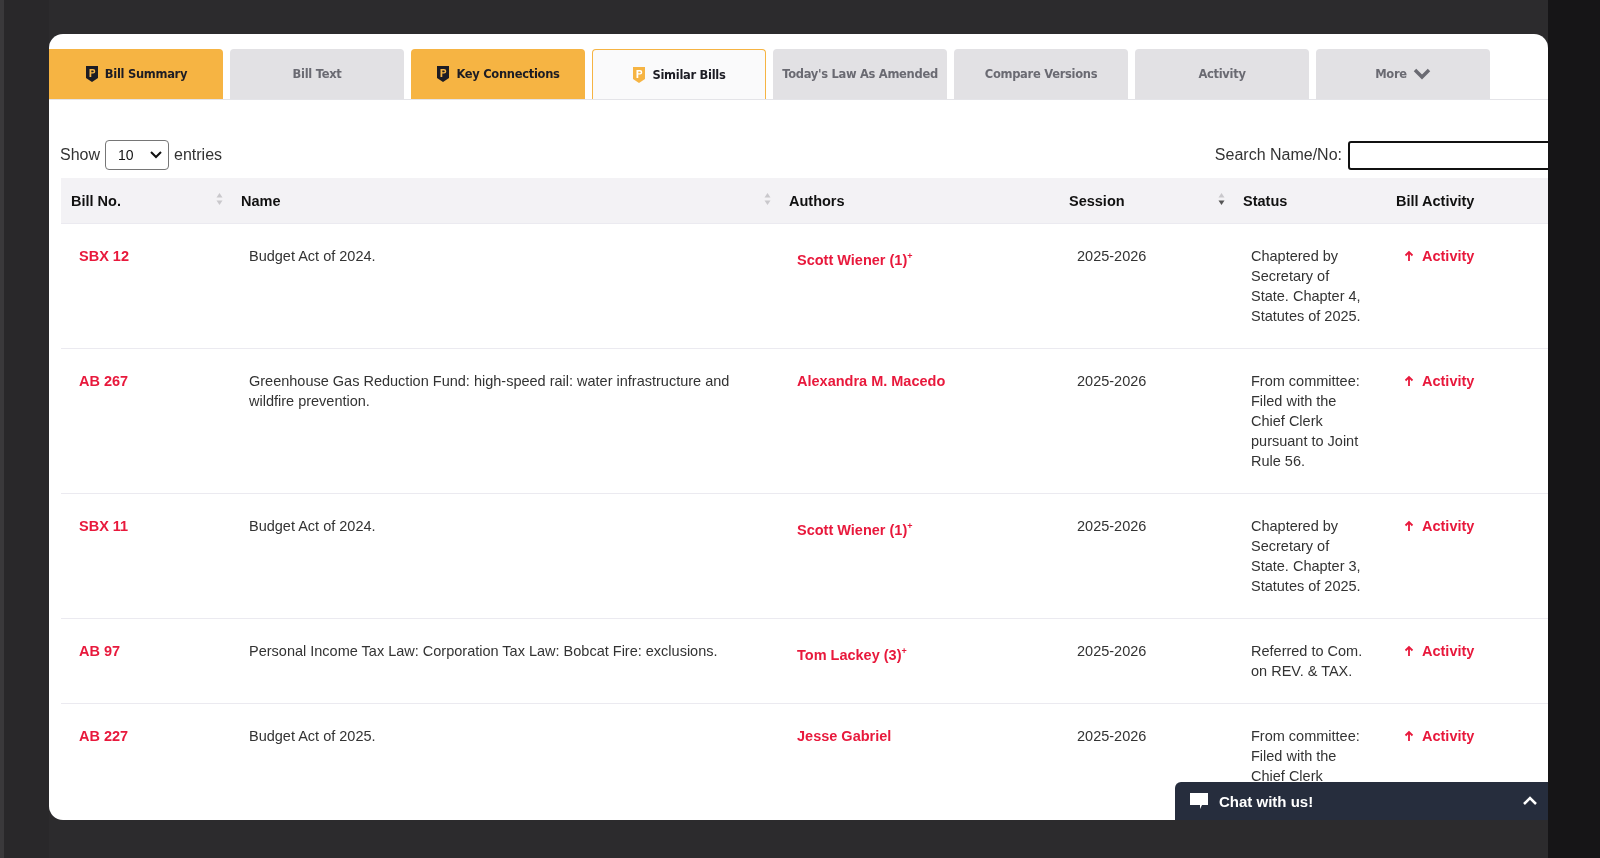 This screenshot has width=1600, height=858. What do you see at coordinates (1403, 74) in the screenshot?
I see `tab: More` at bounding box center [1403, 74].